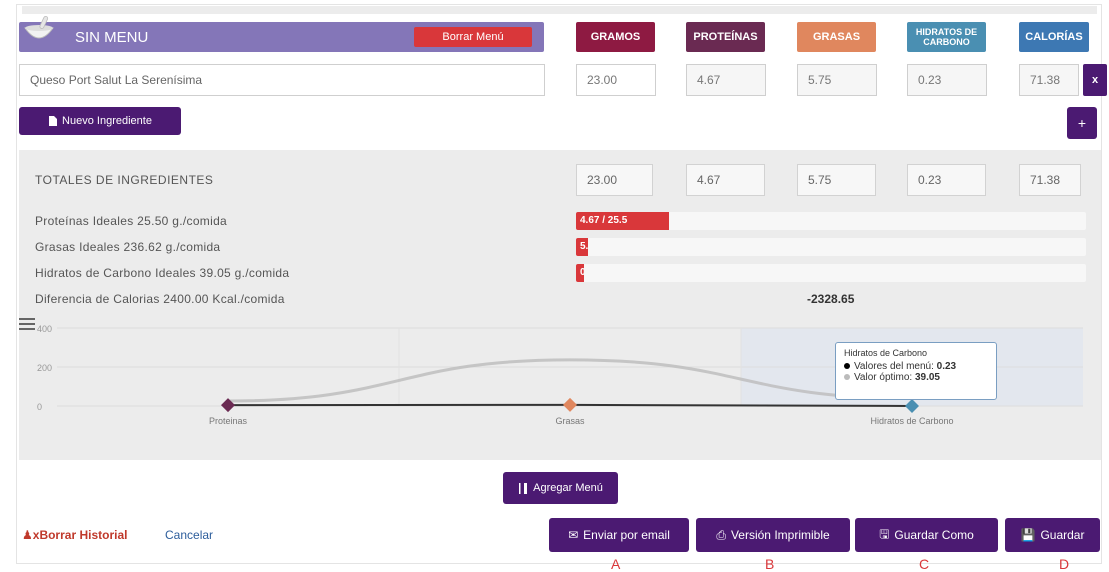  I want to click on grasas-progress-fill: 5.75 / 236.62, so click(582, 247).